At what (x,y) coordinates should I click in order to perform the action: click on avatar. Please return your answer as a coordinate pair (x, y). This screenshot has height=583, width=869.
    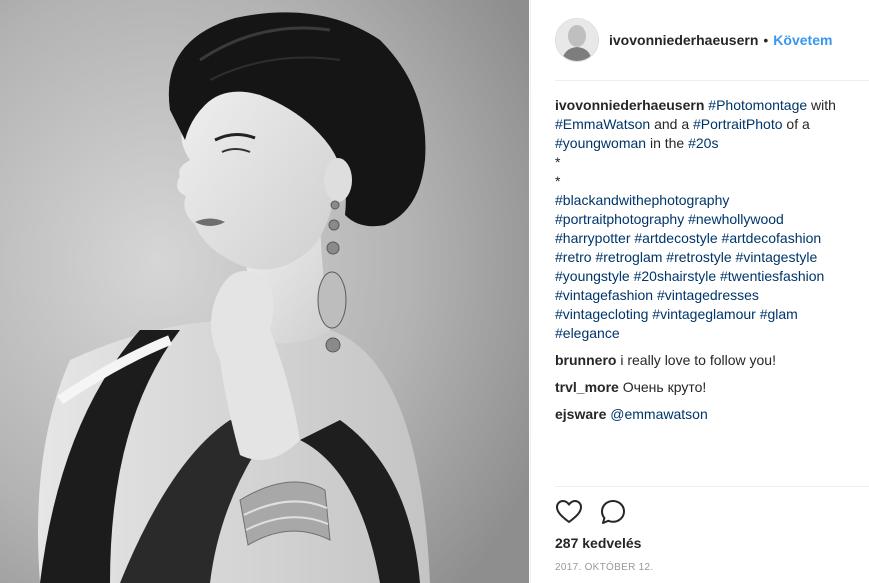
    Looking at the image, I should click on (577, 40).